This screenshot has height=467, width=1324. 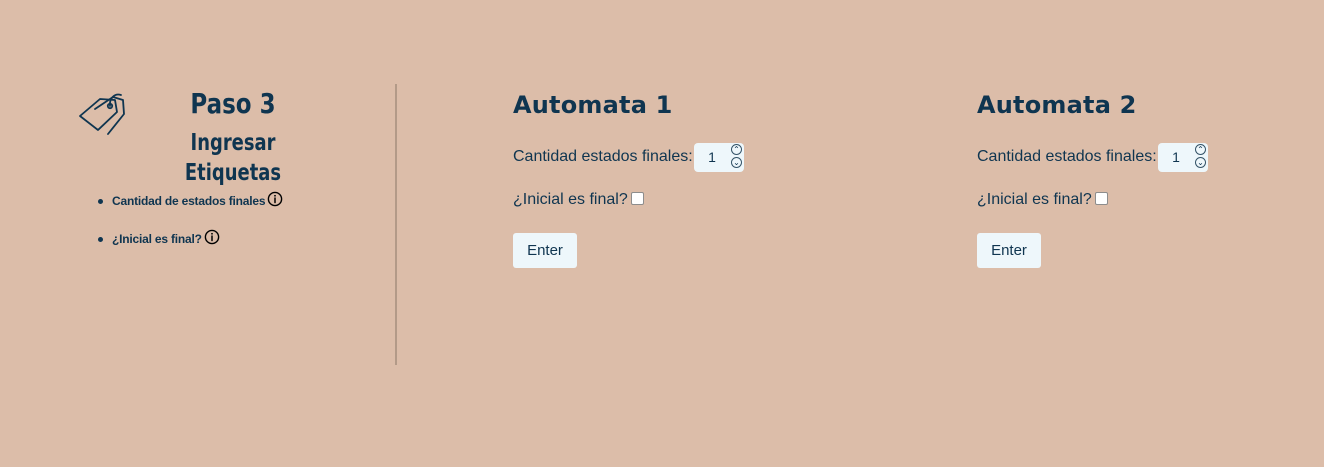 I want to click on step-title: Paso 3, so click(x=233, y=103).